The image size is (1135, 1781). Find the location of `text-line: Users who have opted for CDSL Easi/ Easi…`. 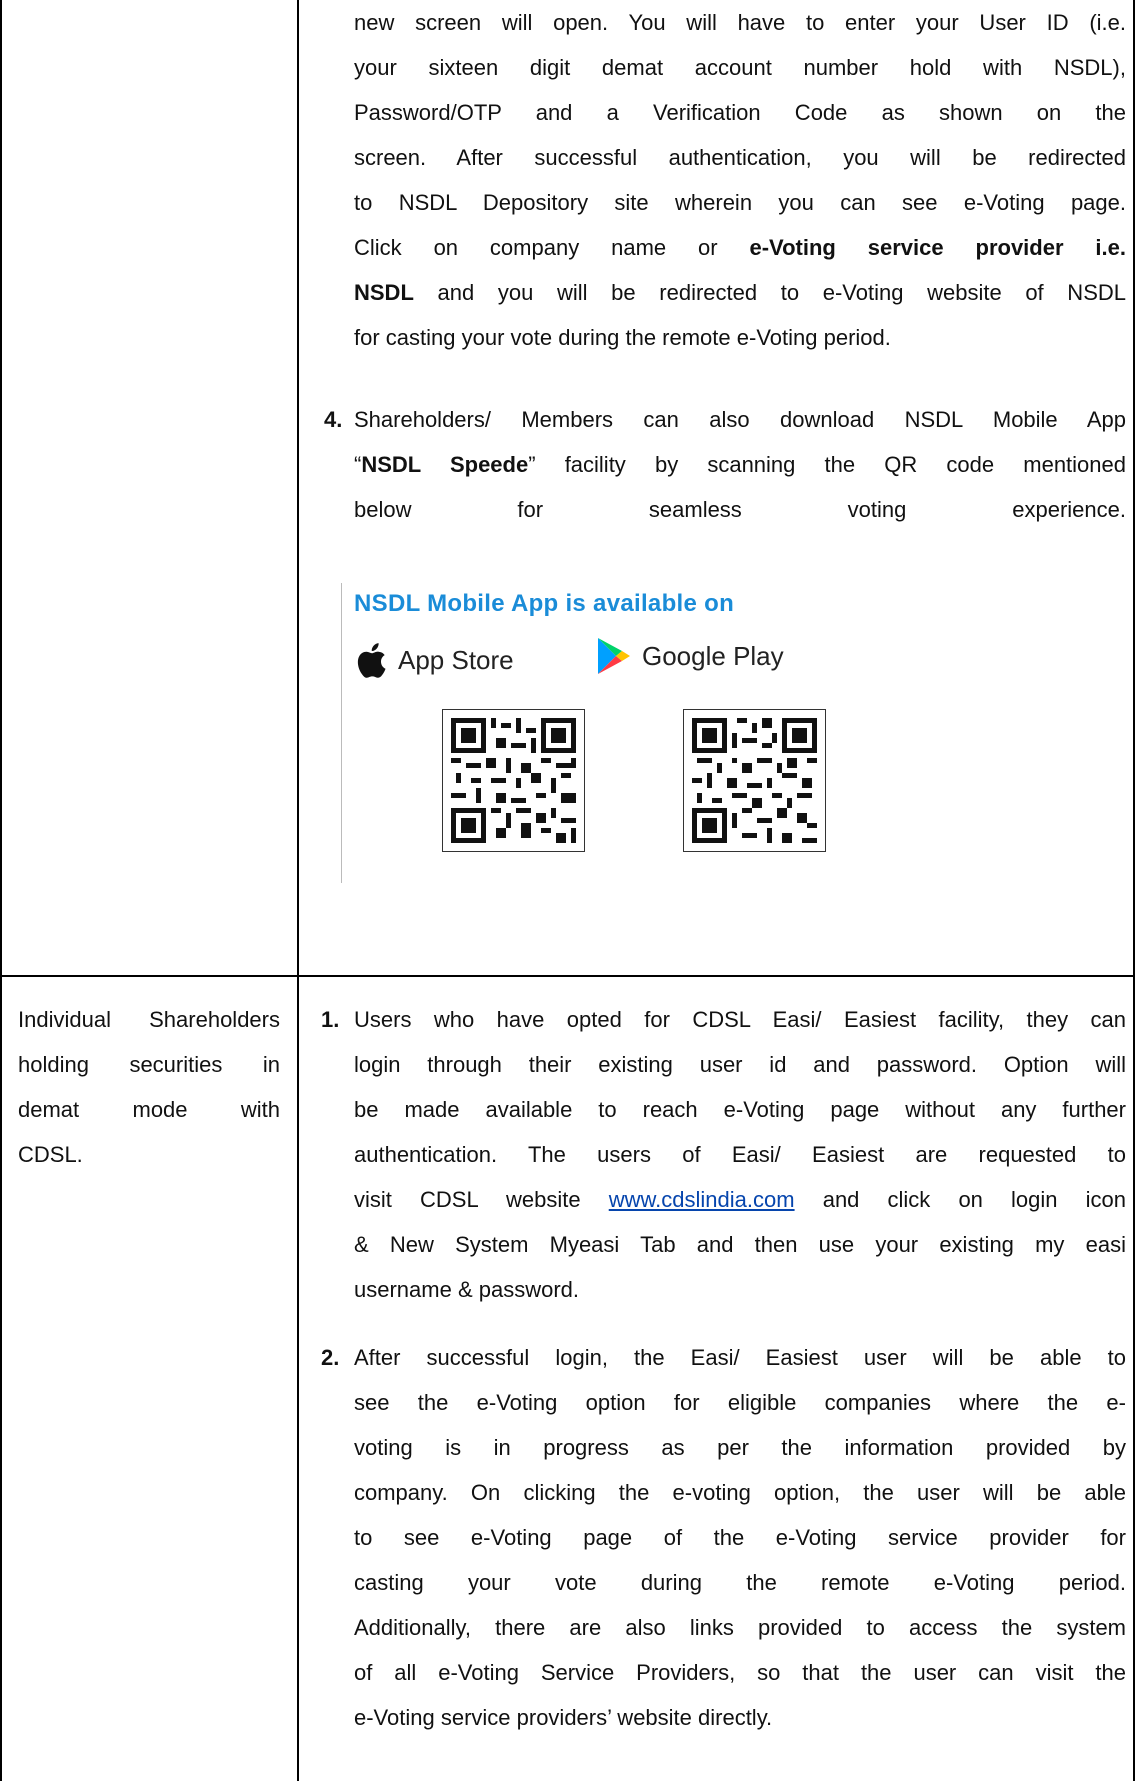

text-line: Users who have opted for CDSL Easi/ Easi… is located at coordinates (740, 1019).